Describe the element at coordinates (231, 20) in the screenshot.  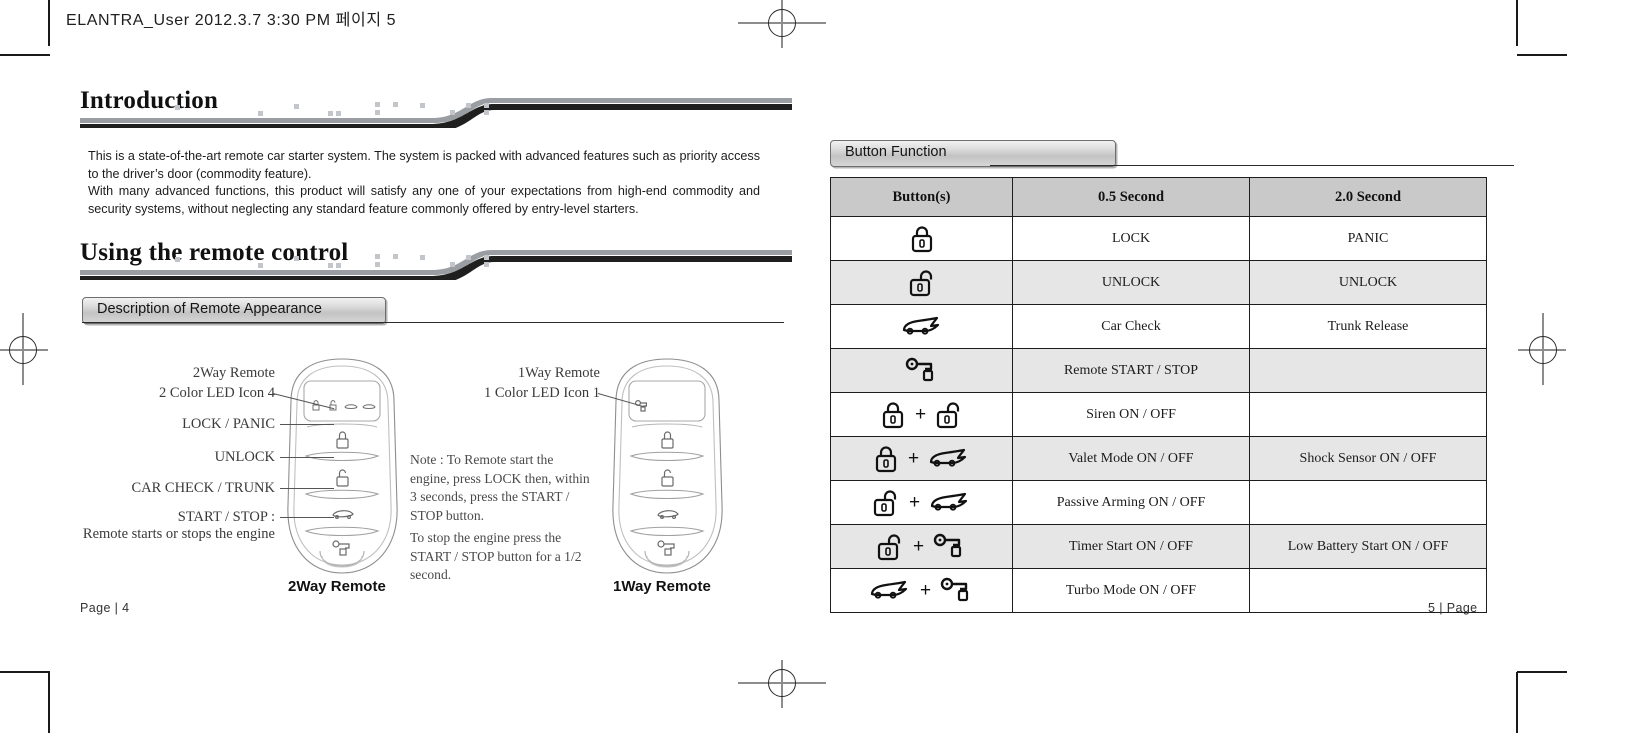
I see `print-header-text: ELANTRA_User 2012.3.7 3:30 PM 페이지 5` at that location.